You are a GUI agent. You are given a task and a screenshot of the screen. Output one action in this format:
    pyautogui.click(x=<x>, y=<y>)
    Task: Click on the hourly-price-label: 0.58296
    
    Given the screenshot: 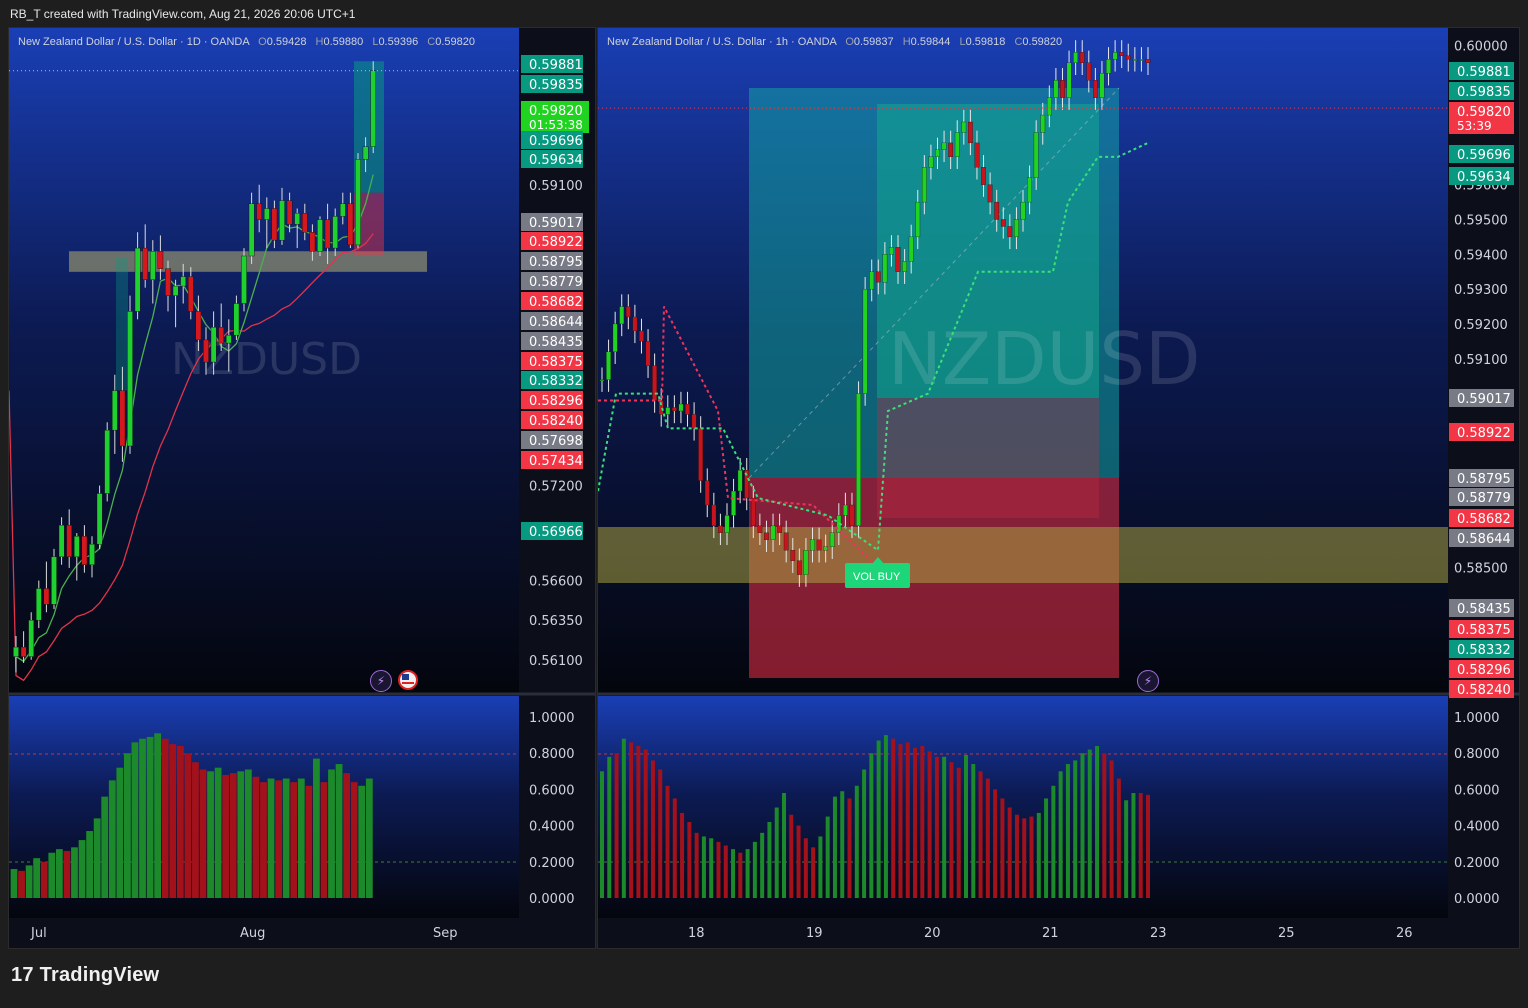 What is the action you would take?
    pyautogui.click(x=1484, y=670)
    